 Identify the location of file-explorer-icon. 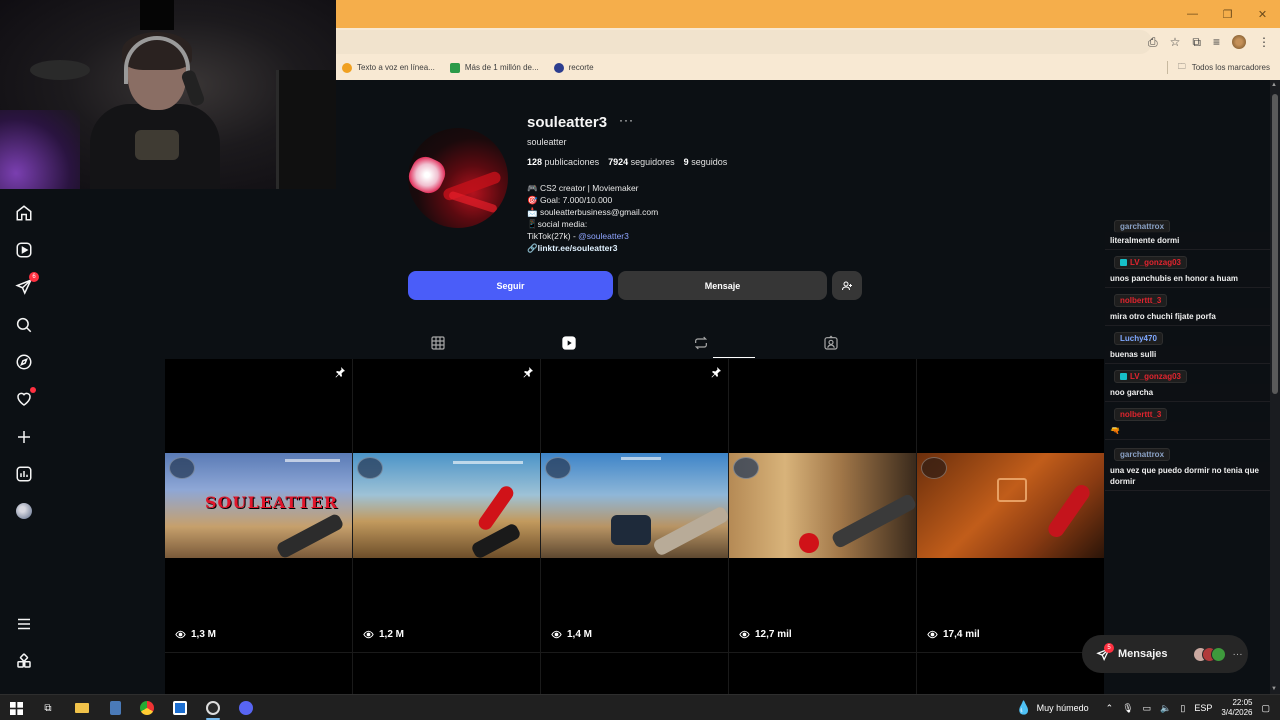
(82, 708).